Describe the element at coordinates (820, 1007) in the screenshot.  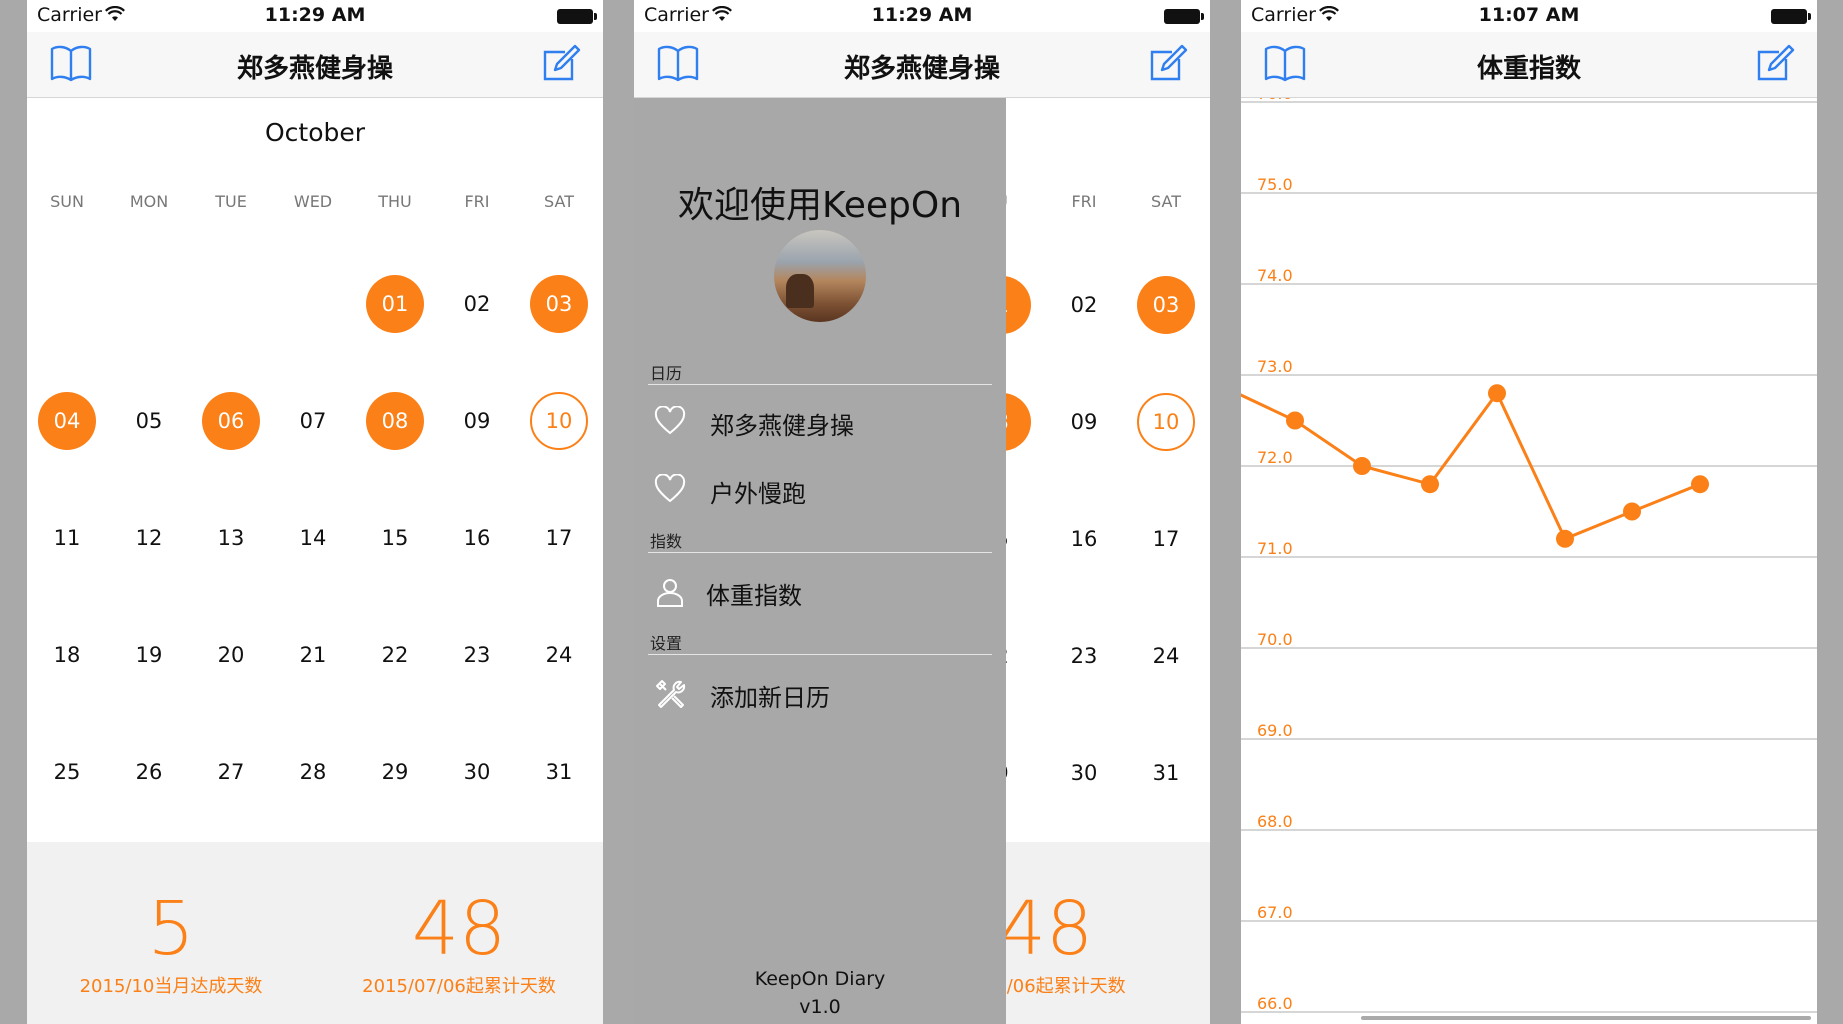
I see `app-version: v1.0` at that location.